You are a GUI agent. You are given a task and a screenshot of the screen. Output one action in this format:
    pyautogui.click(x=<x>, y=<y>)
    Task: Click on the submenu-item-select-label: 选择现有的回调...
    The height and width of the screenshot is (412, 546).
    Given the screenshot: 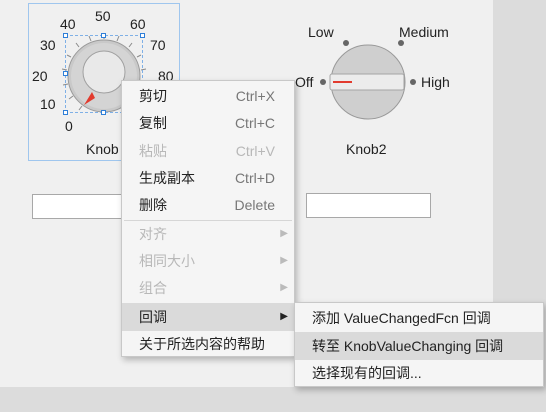 What is the action you would take?
    pyautogui.click(x=367, y=373)
    